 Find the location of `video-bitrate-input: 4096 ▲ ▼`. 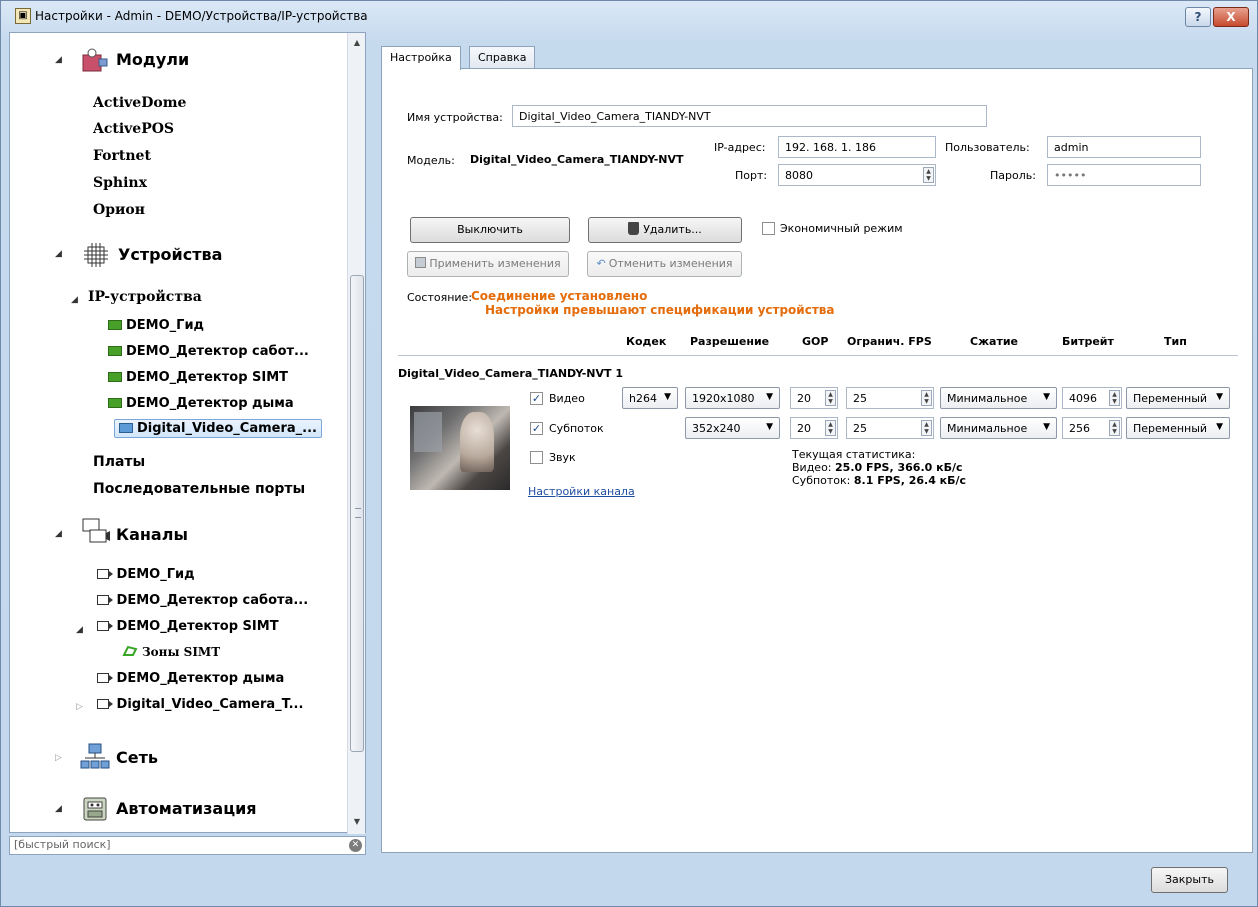

video-bitrate-input: 4096 ▲ ▼ is located at coordinates (1092, 398).